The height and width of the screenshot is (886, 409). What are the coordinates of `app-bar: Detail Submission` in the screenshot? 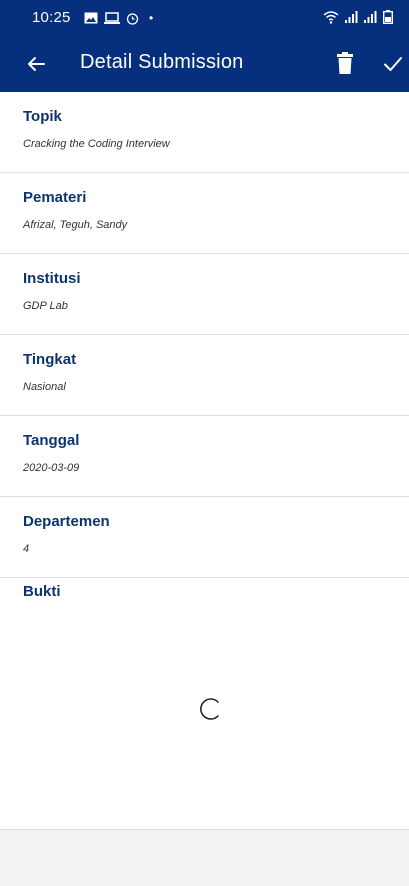 It's located at (204, 64).